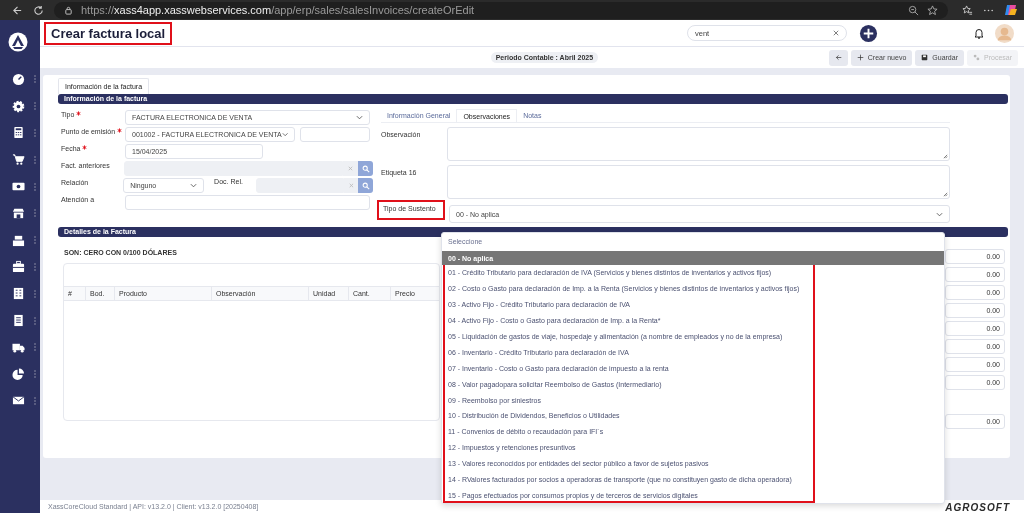 The height and width of the screenshot is (513, 1024). Describe the element at coordinates (38, 10) in the screenshot. I see `reload-icon` at that location.